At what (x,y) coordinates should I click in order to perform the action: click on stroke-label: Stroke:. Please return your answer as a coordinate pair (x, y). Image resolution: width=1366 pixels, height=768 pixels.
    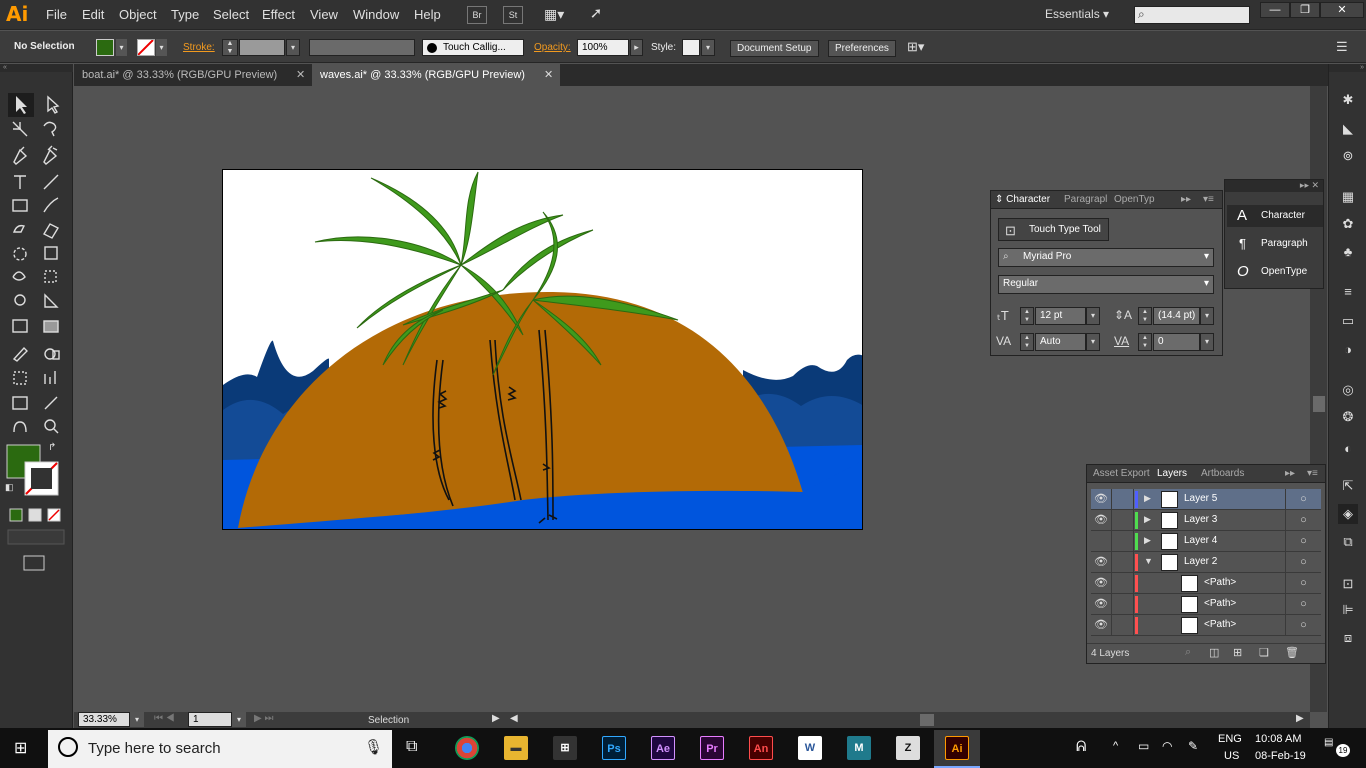
    Looking at the image, I should click on (199, 47).